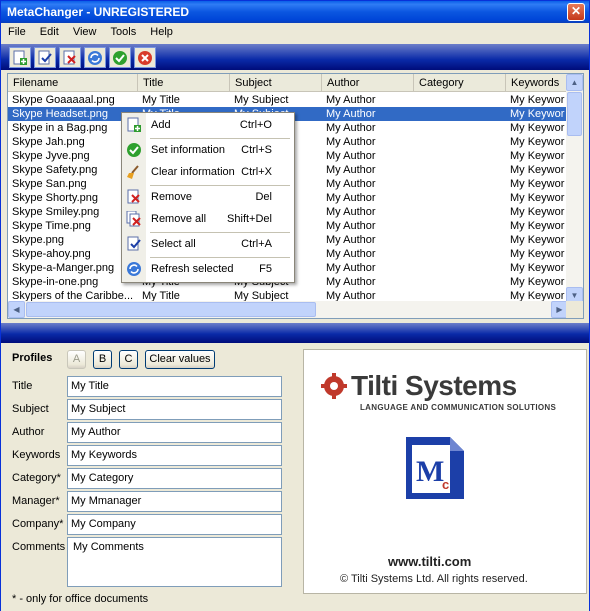 Image resolution: width=590 pixels, height=611 pixels. I want to click on subject-field: My Subject, so click(174, 409).